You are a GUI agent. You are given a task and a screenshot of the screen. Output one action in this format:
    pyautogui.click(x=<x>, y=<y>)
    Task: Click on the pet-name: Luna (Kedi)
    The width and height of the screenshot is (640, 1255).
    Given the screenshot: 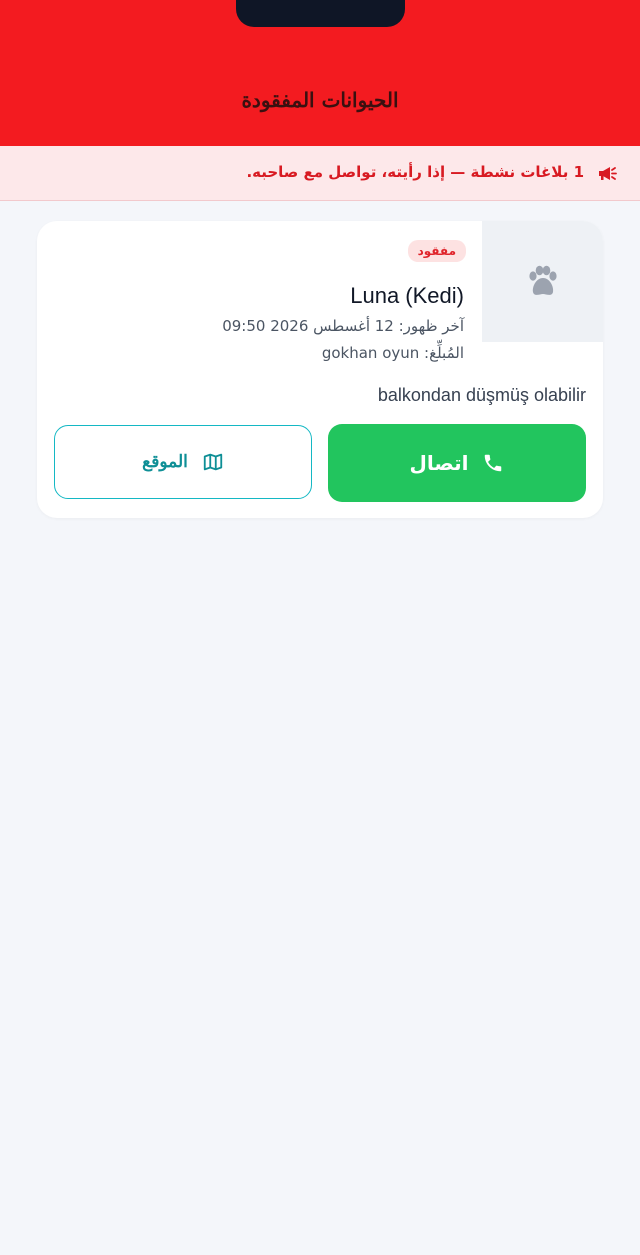 What is the action you would take?
    pyautogui.click(x=407, y=295)
    